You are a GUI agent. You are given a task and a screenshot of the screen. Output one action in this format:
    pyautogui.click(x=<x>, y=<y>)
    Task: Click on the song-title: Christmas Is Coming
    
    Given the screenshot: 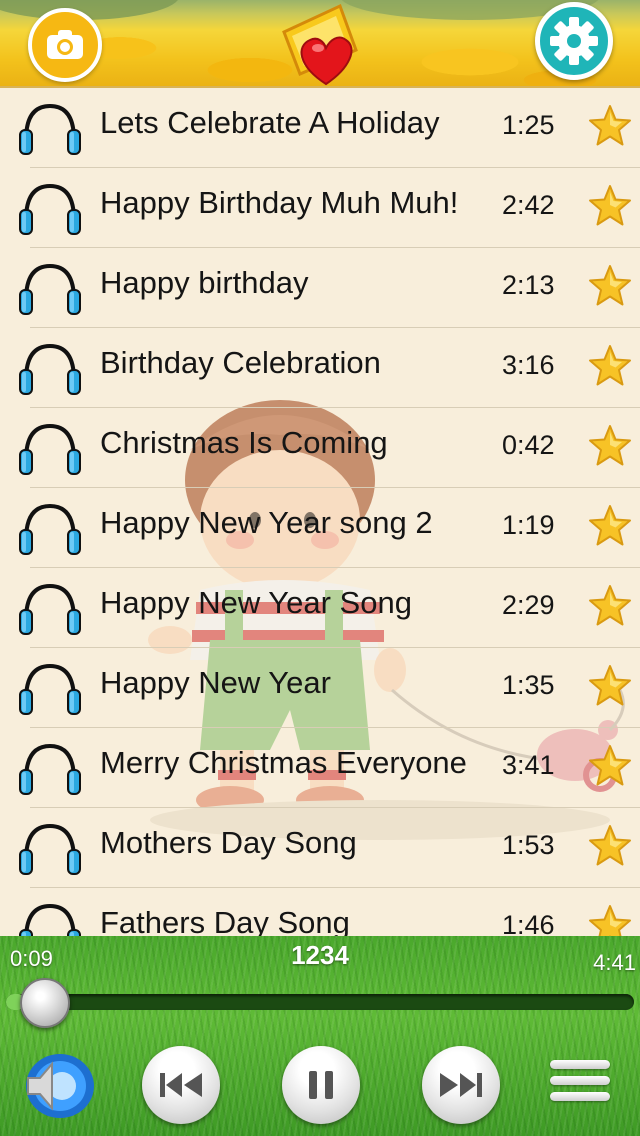 What is the action you would take?
    pyautogui.click(x=244, y=442)
    